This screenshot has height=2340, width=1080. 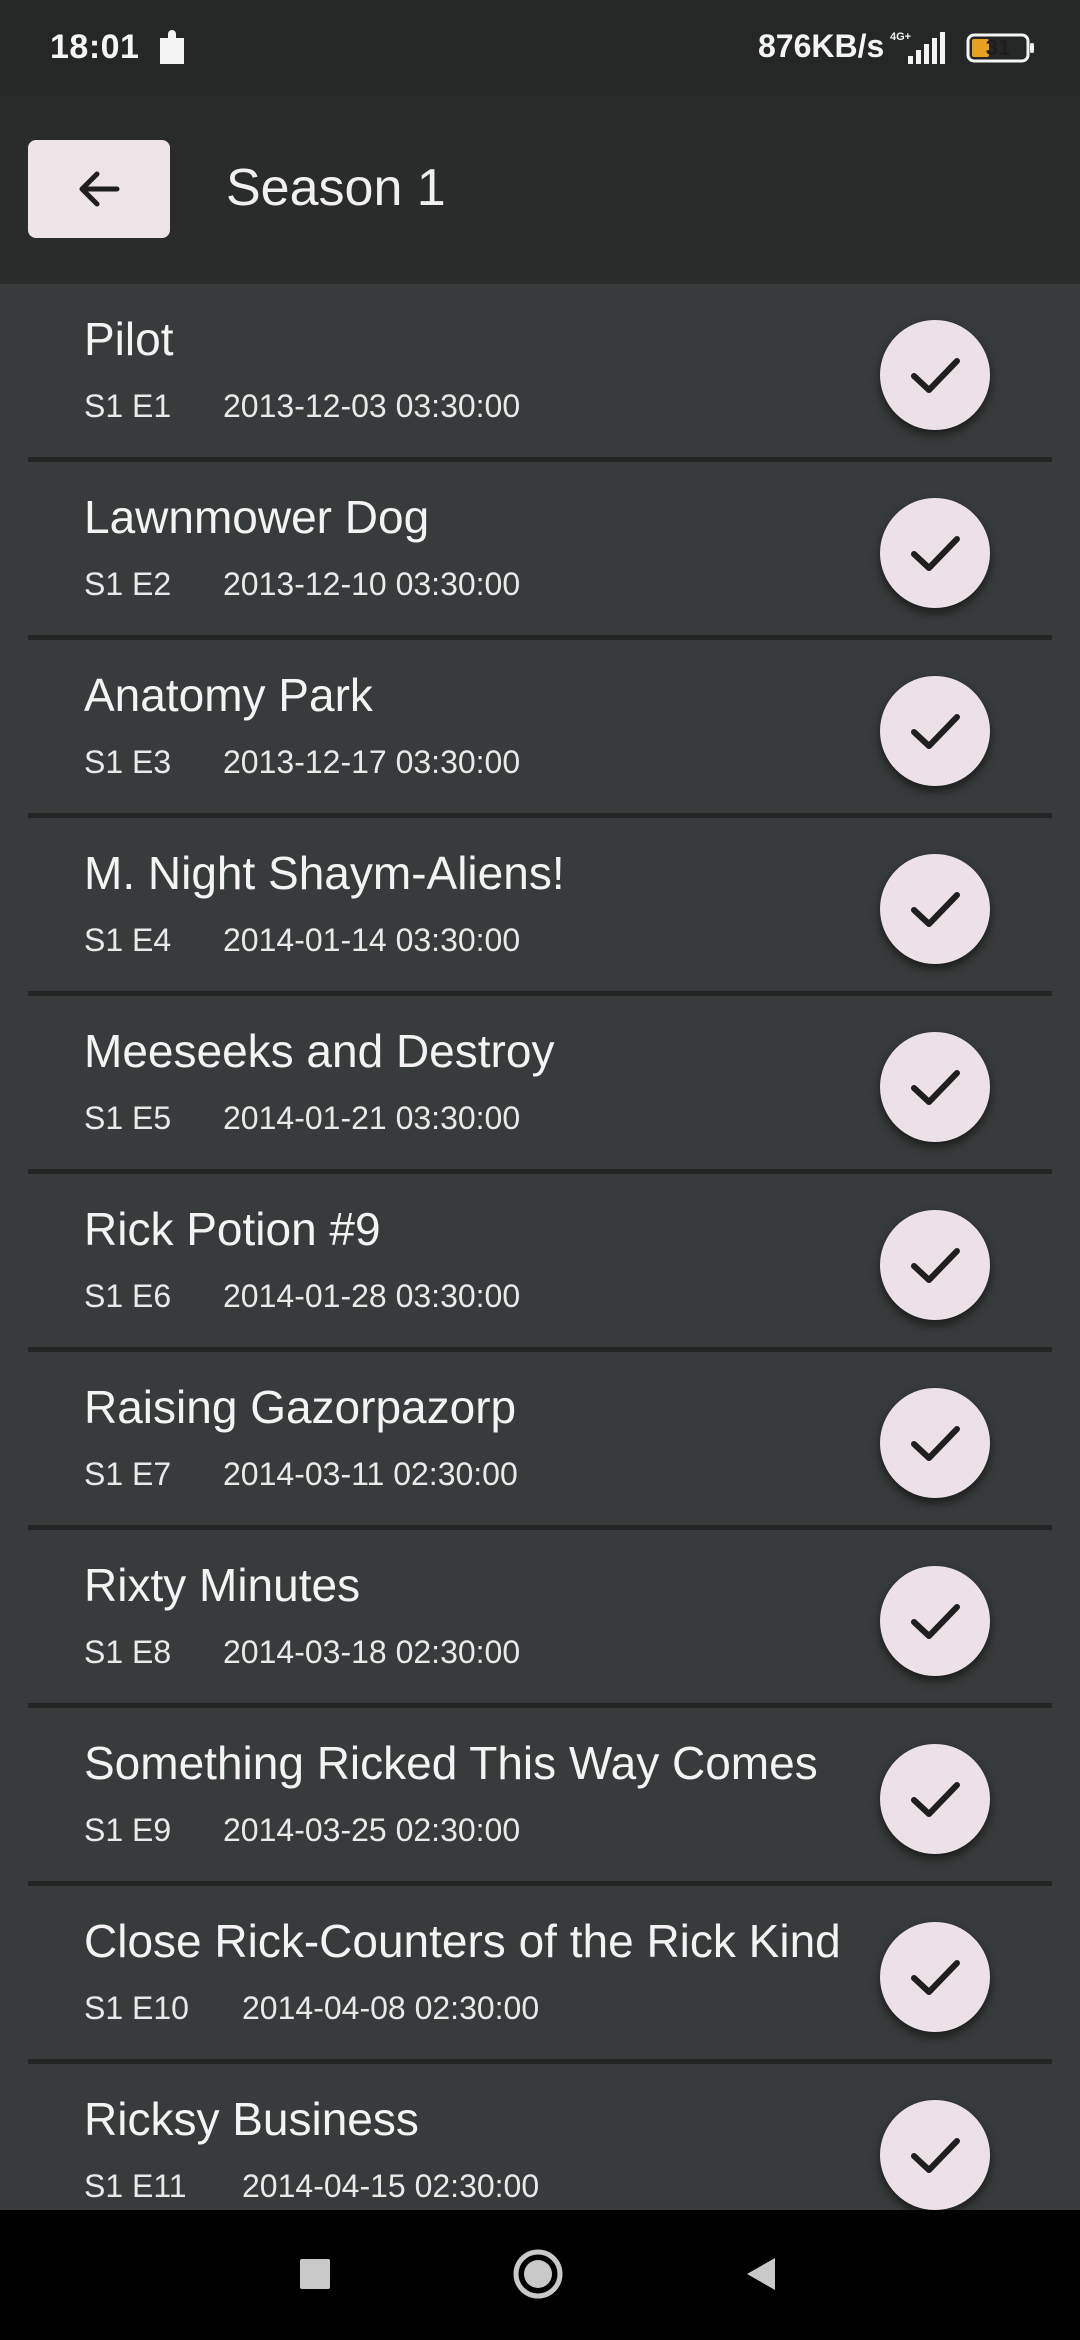 I want to click on episode-row: Ricksy Business S1 E11 2014-04-15 02:30:00, so click(x=540, y=2137).